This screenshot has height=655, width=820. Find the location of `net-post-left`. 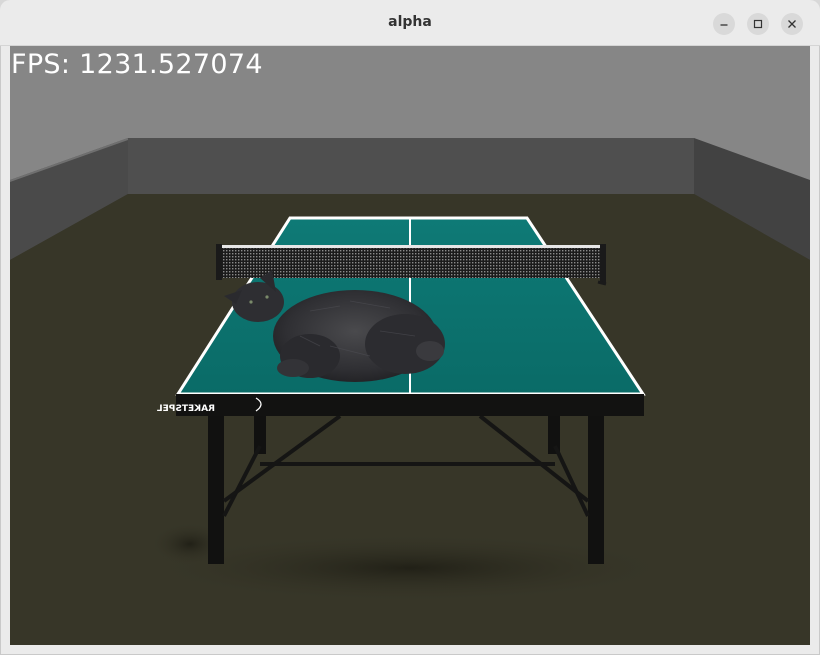

net-post-left is located at coordinates (219, 262).